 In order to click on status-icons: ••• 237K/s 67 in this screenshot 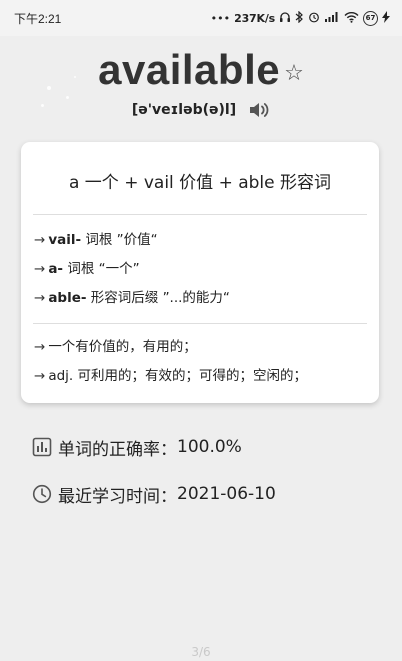, I will do `click(300, 18)`.